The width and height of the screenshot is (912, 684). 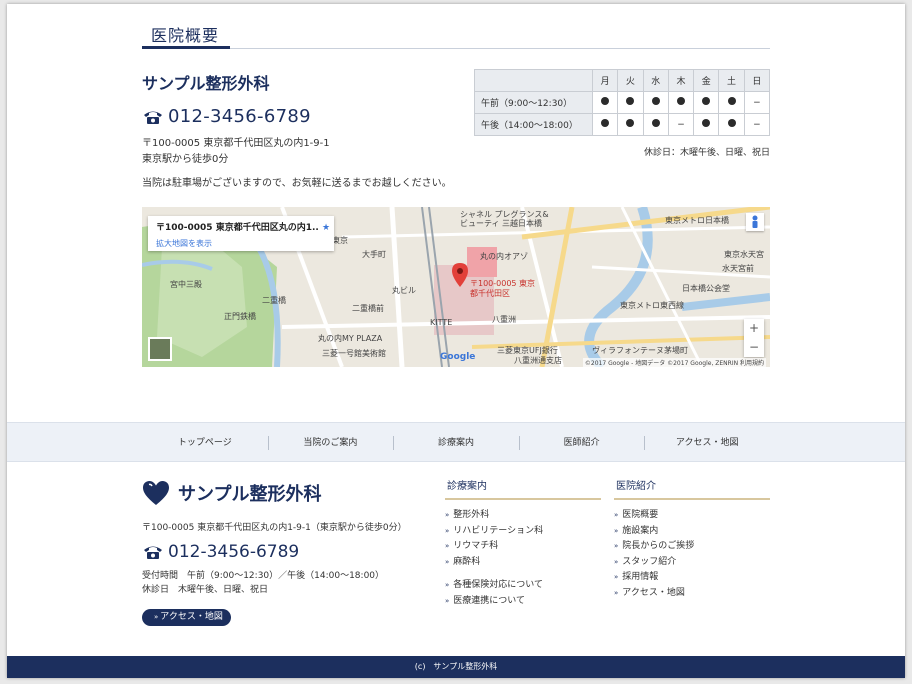 I want to click on footer-logo: サンプル整形外科, so click(x=231, y=493).